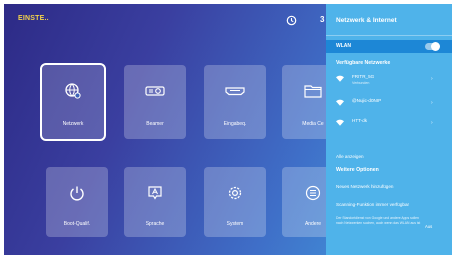 The width and height of the screenshot is (456, 259). I want to click on tile-label: Netzwerk, so click(73, 124).